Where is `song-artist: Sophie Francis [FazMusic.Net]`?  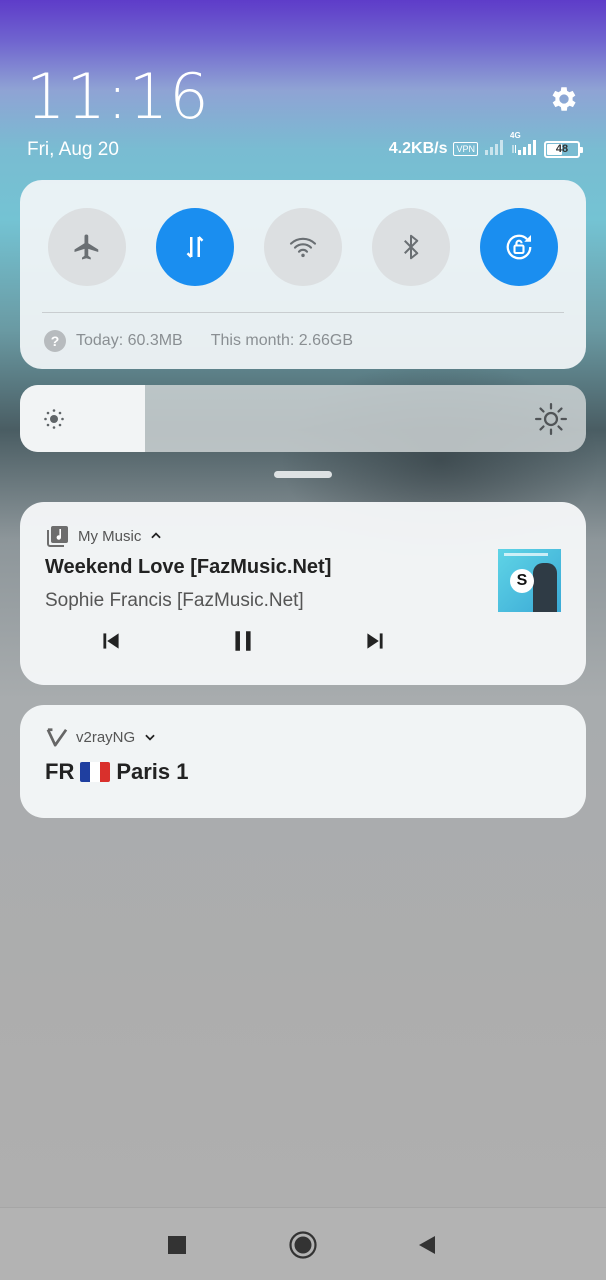
song-artist: Sophie Francis [FazMusic.Net] is located at coordinates (174, 600).